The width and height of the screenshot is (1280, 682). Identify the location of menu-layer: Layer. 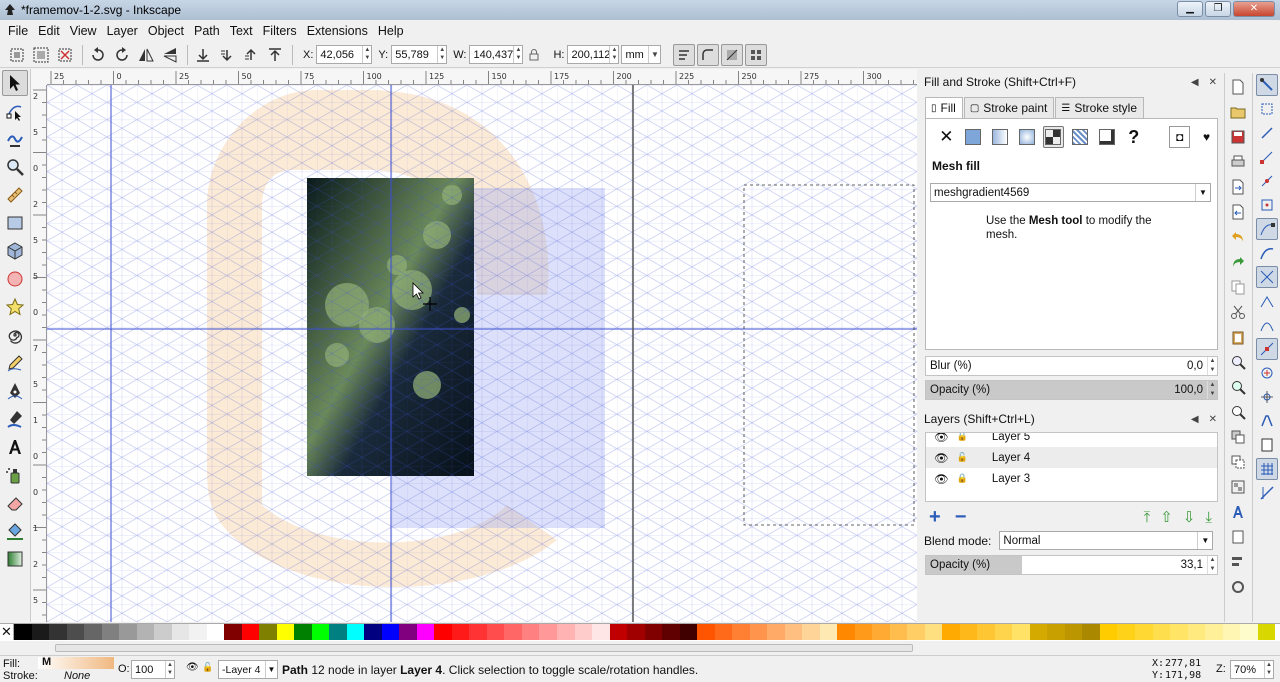
(122, 31).